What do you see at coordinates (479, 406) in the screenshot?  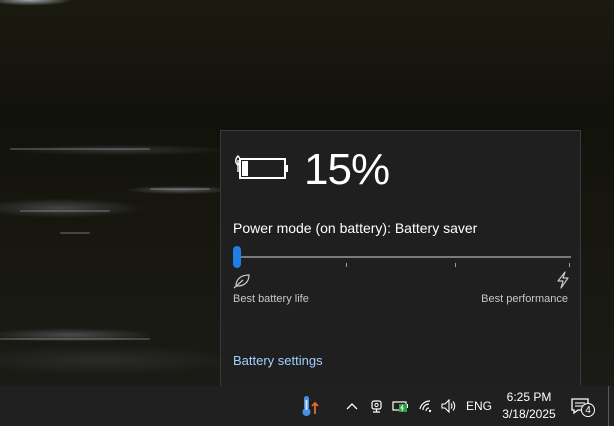 I see `language-indicator: ENG` at bounding box center [479, 406].